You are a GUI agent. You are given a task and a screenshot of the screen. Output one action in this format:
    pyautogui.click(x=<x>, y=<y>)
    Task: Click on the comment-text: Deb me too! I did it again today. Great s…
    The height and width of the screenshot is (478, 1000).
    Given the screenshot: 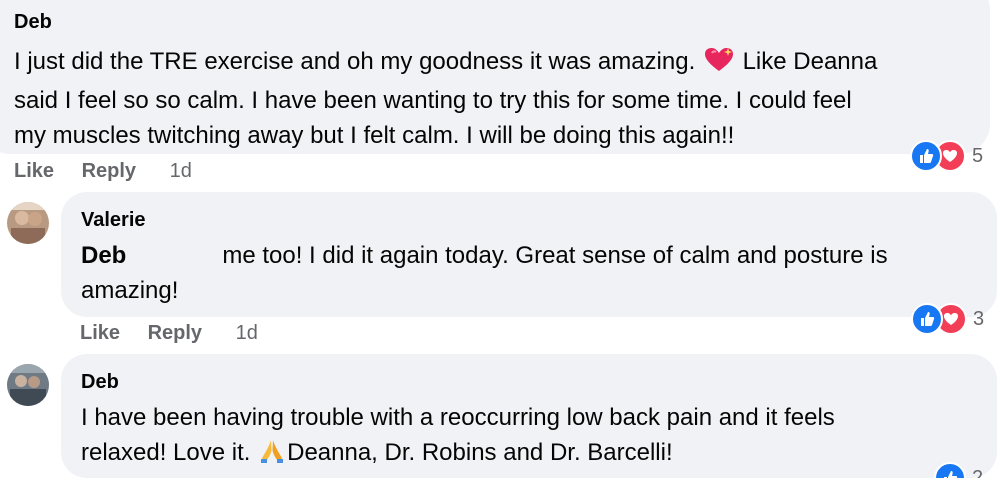 What is the action you would take?
    pyautogui.click(x=539, y=273)
    